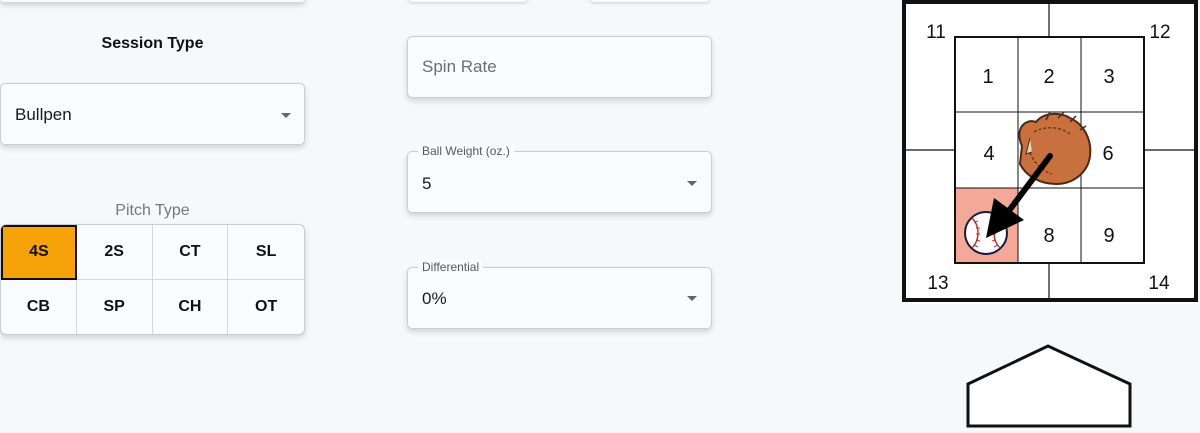  Describe the element at coordinates (451, 267) in the screenshot. I see `differential-label: Differential` at that location.